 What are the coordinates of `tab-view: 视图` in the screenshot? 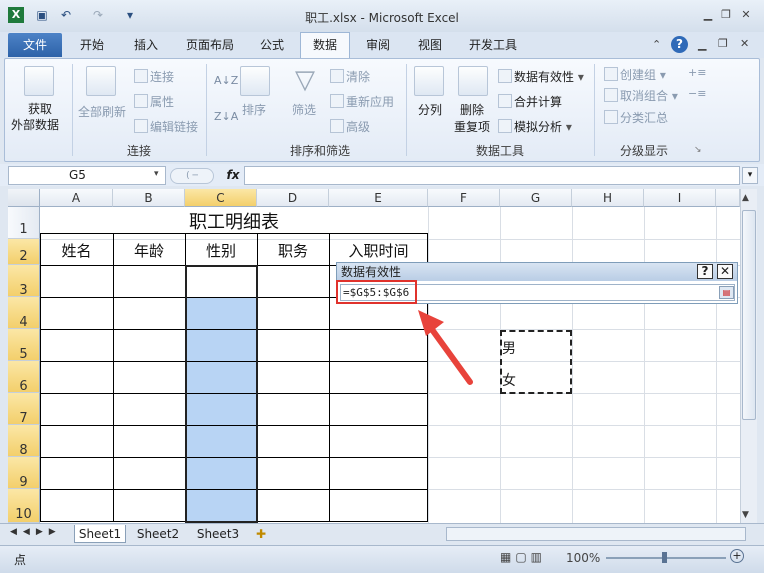 It's located at (430, 45).